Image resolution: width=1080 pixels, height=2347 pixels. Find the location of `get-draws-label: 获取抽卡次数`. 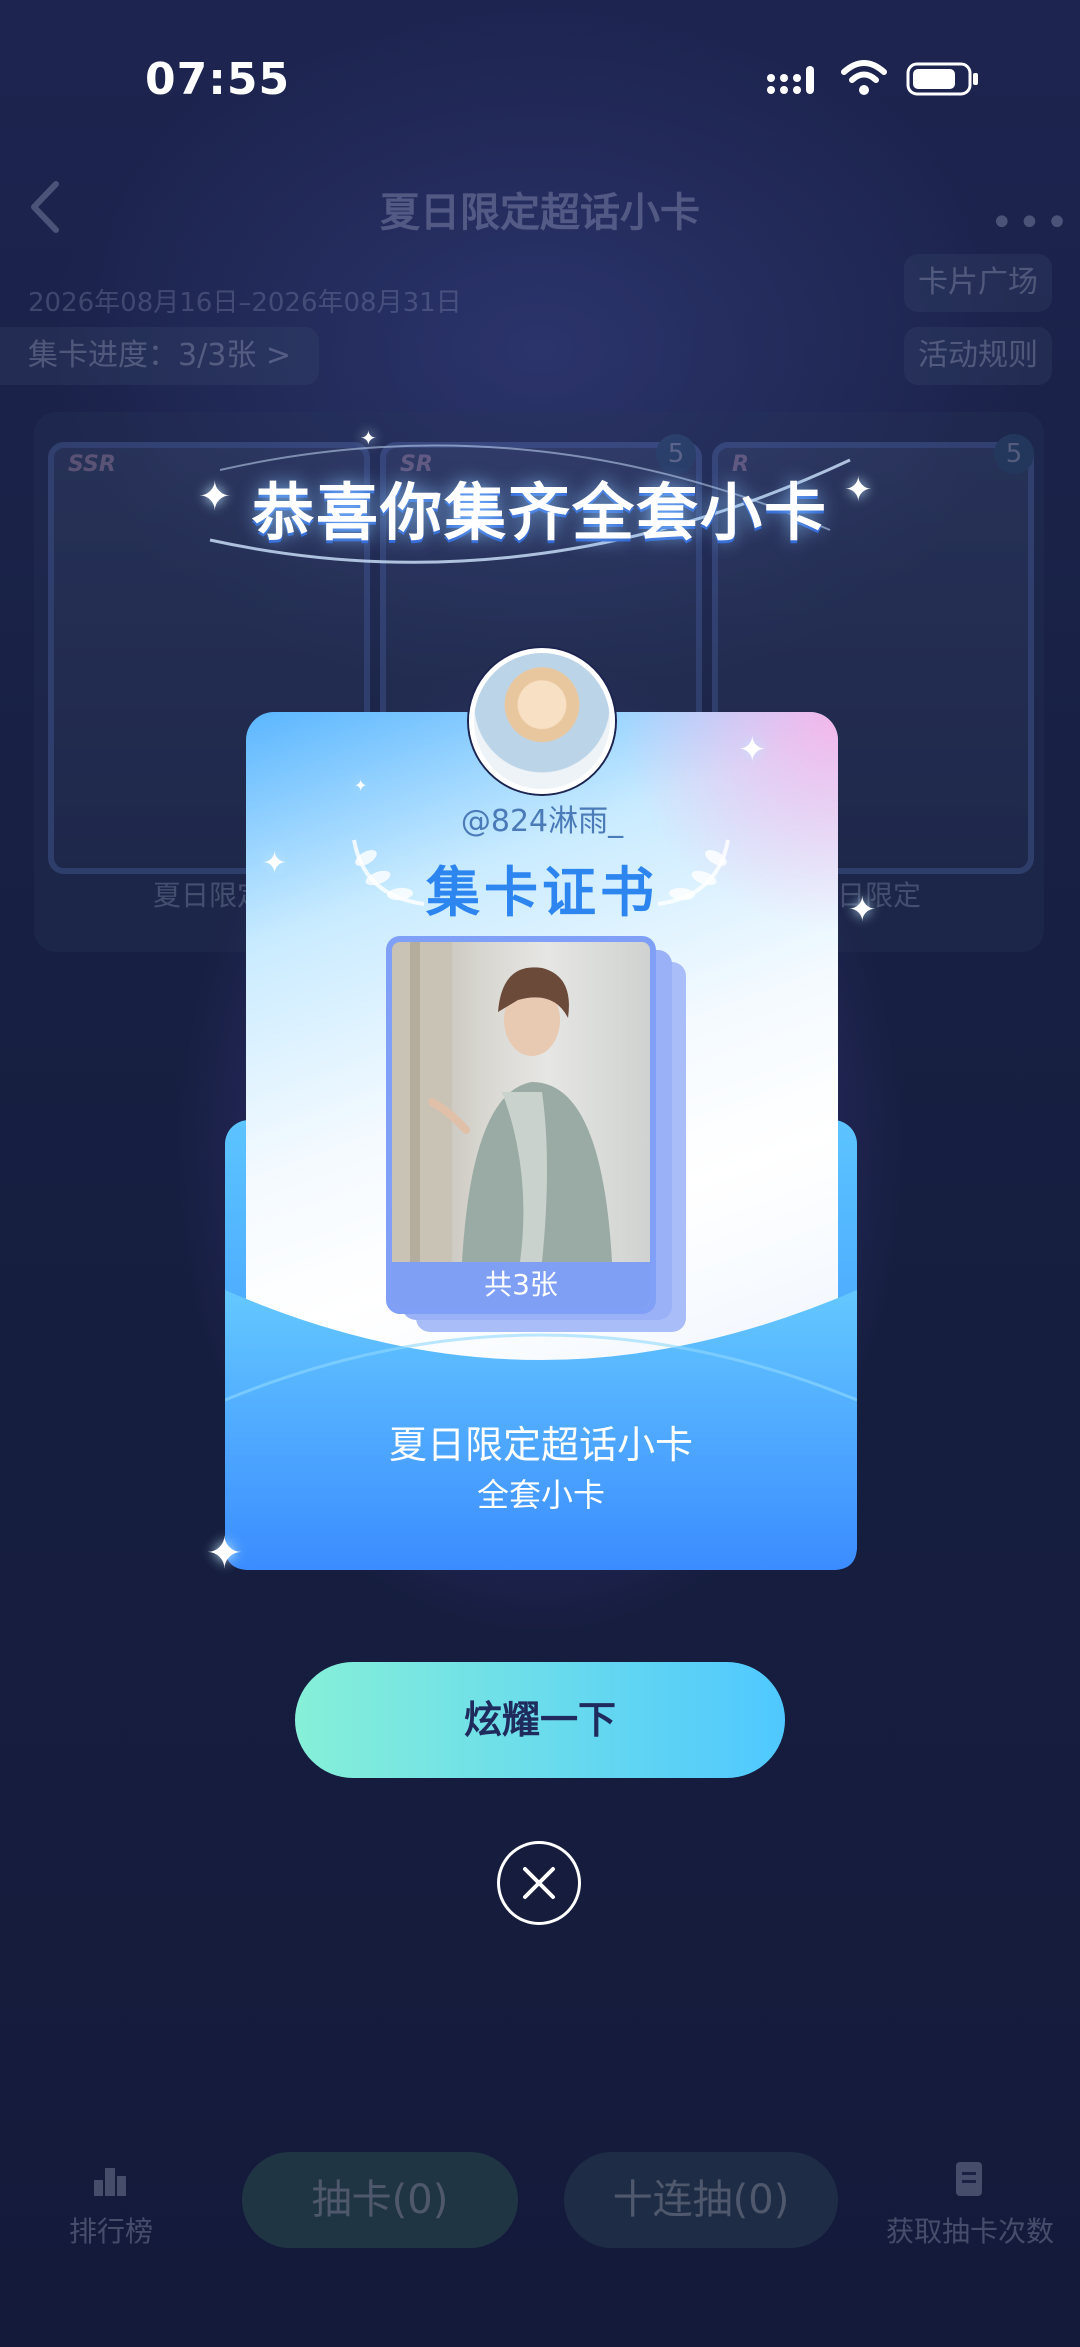

get-draws-label: 获取抽卡次数 is located at coordinates (970, 2230).